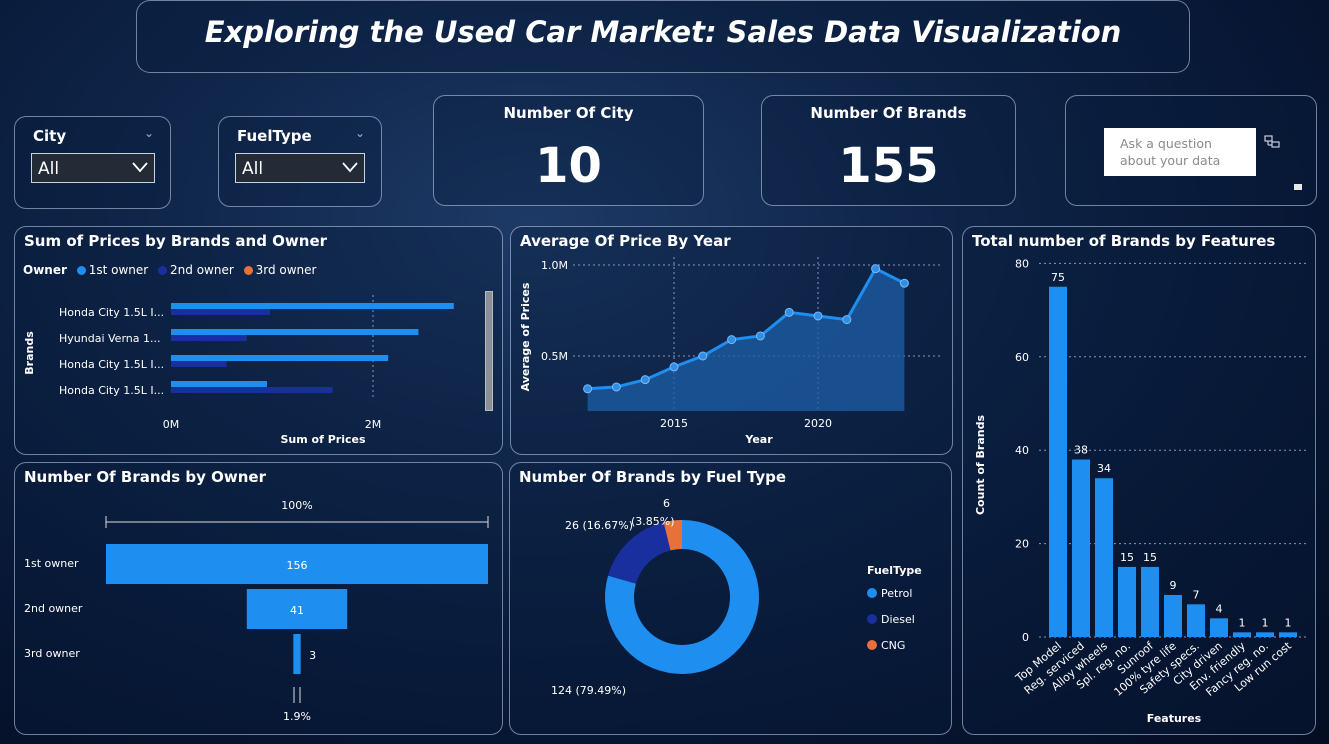 This screenshot has width=1329, height=744. What do you see at coordinates (1025, 637) in the screenshot?
I see `y-tick: 0` at bounding box center [1025, 637].